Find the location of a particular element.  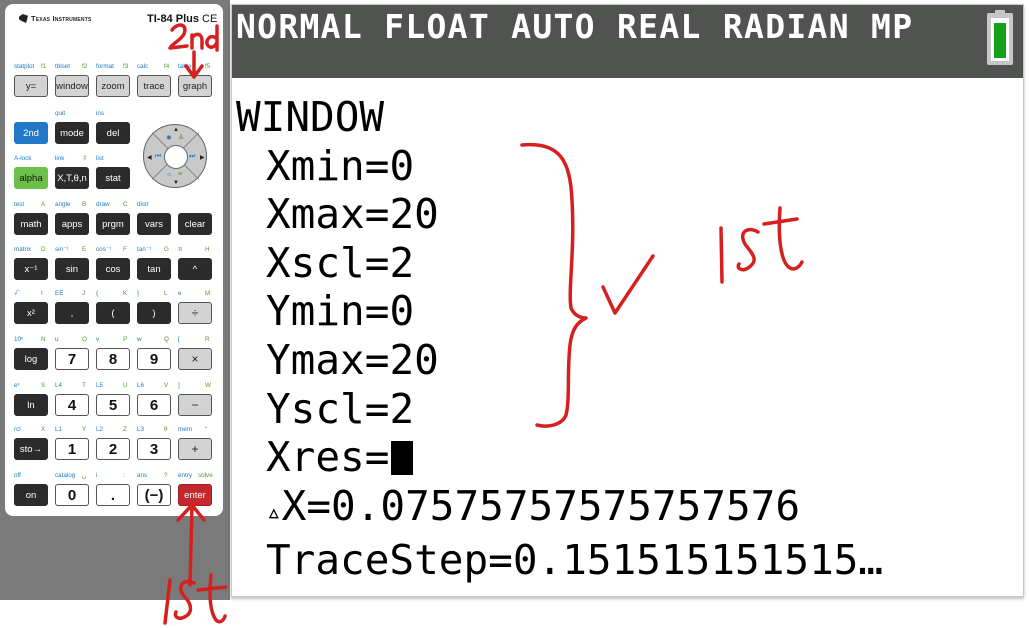

second-function-label: quit is located at coordinates (60, 113).